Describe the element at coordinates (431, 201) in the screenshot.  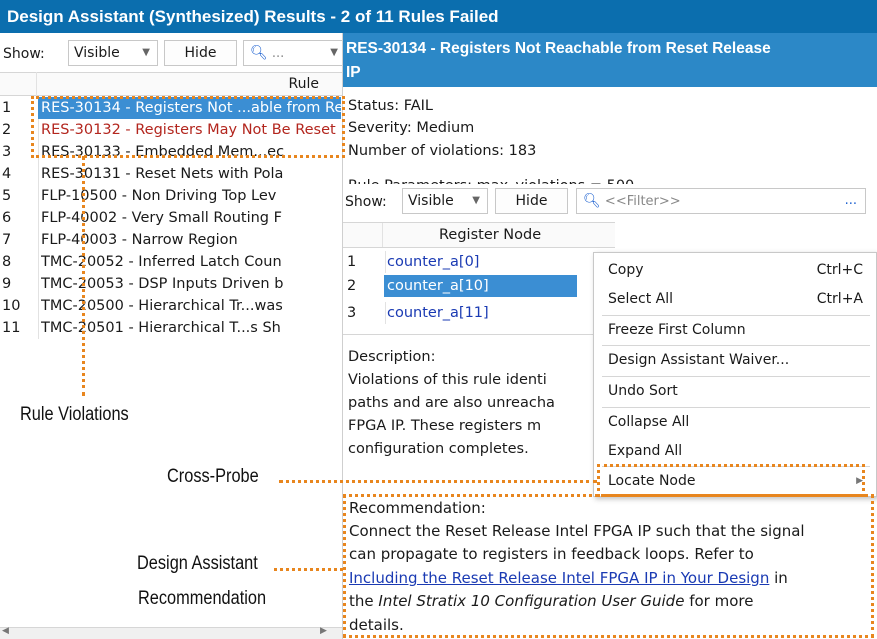
I see `register-show-dropdown-value: Visible` at that location.